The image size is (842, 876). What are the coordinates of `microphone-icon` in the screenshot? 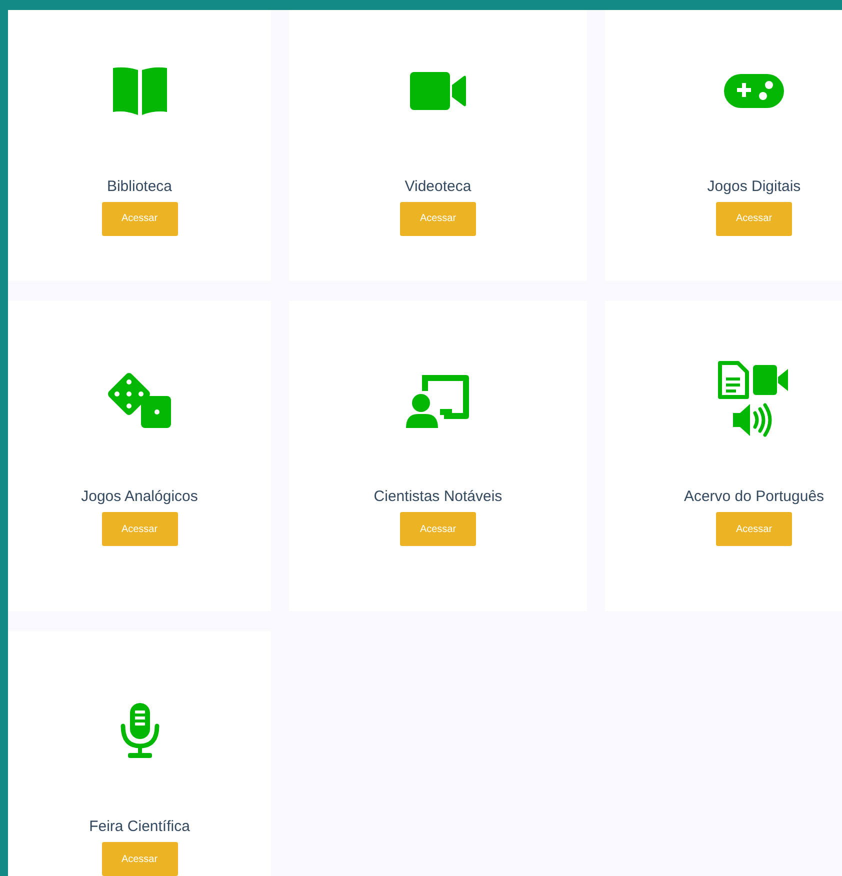 It's located at (140, 731).